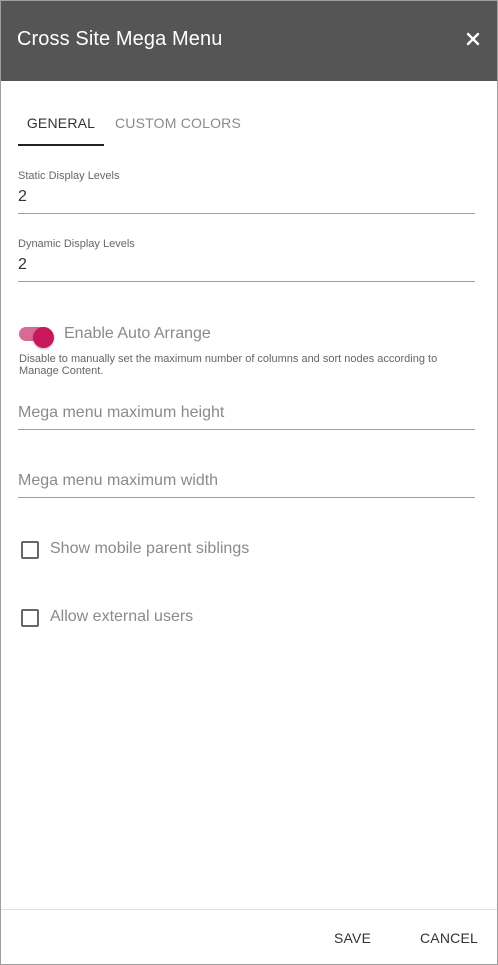  I want to click on static-display-levels-field: Static Display Levels 2, so click(246, 192).